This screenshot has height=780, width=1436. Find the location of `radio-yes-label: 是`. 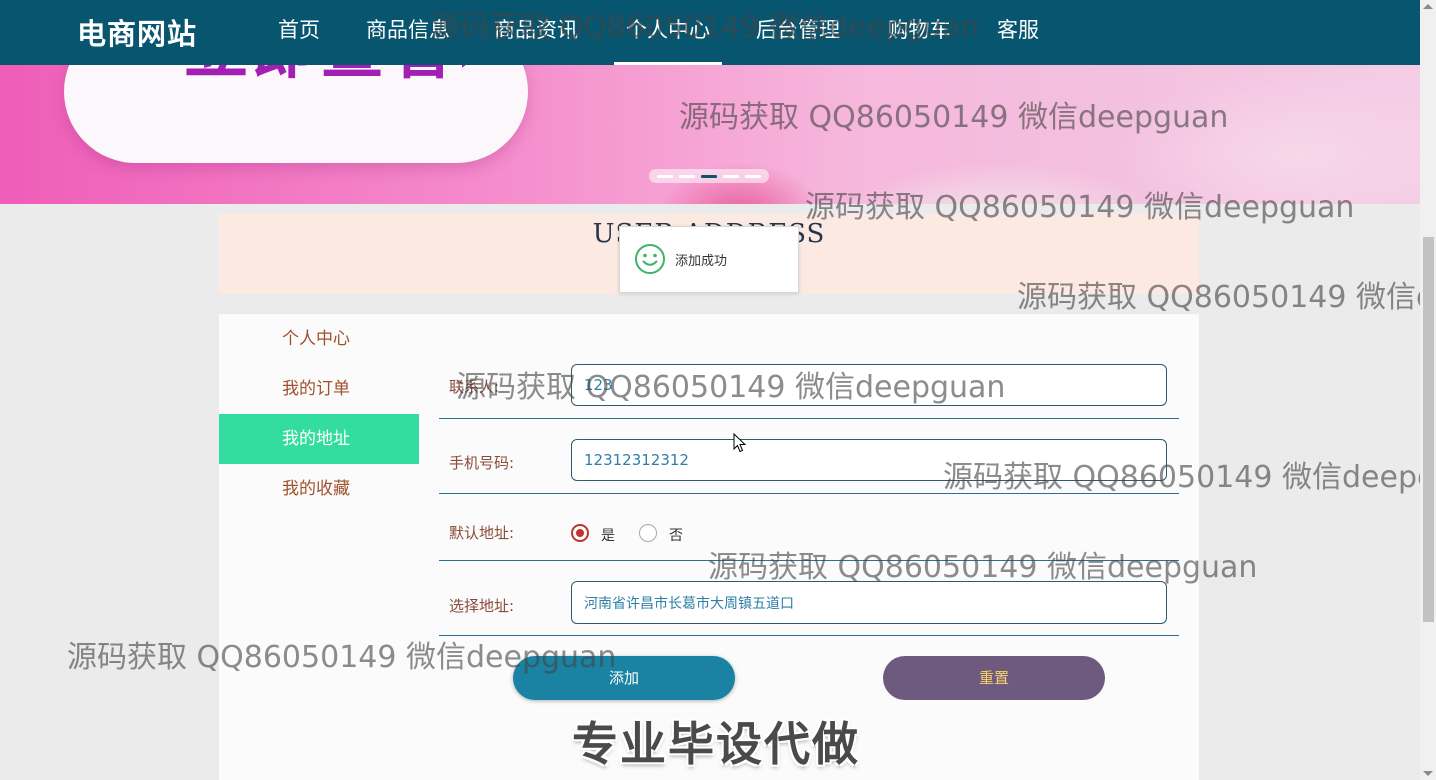

radio-yes-label: 是 is located at coordinates (608, 536).